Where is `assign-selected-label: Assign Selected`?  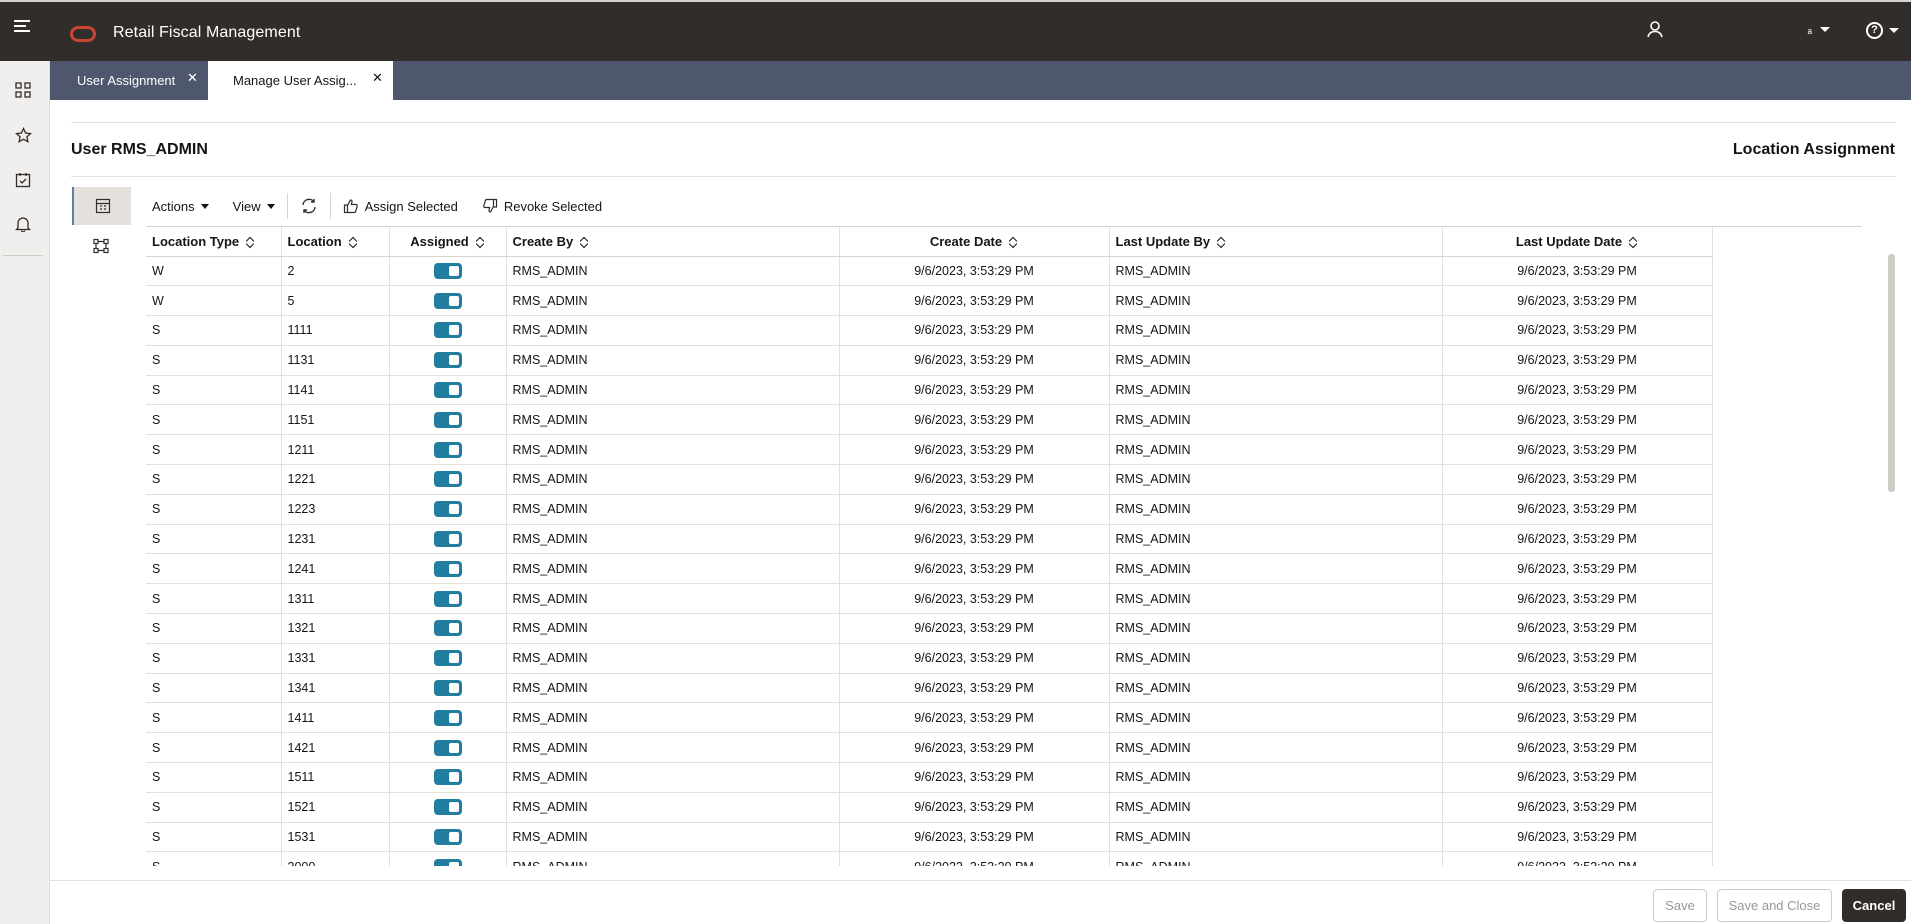
assign-selected-label: Assign Selected is located at coordinates (411, 206).